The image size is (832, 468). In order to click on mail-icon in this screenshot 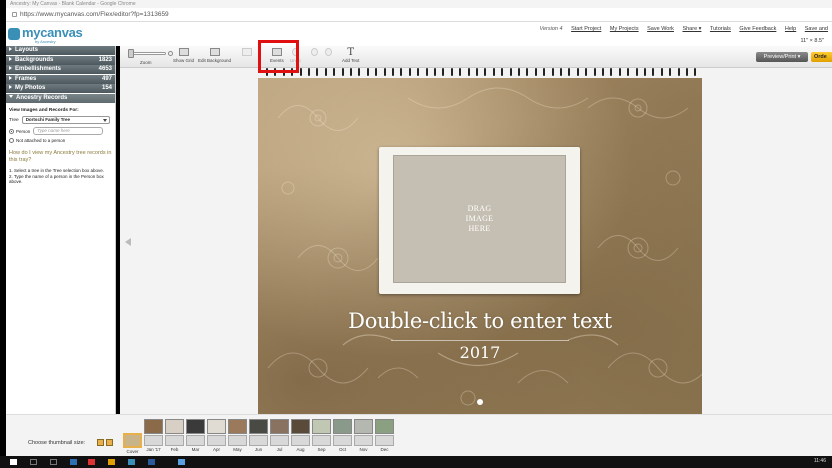, I will do `click(151, 462)`.